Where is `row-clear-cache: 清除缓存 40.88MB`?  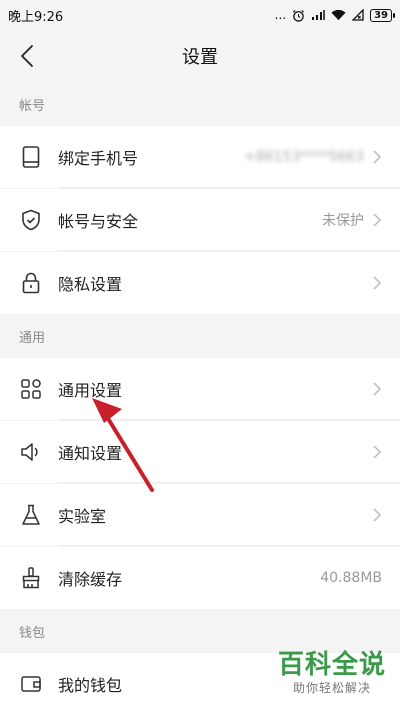 row-clear-cache: 清除缓存 40.88MB is located at coordinates (200, 578).